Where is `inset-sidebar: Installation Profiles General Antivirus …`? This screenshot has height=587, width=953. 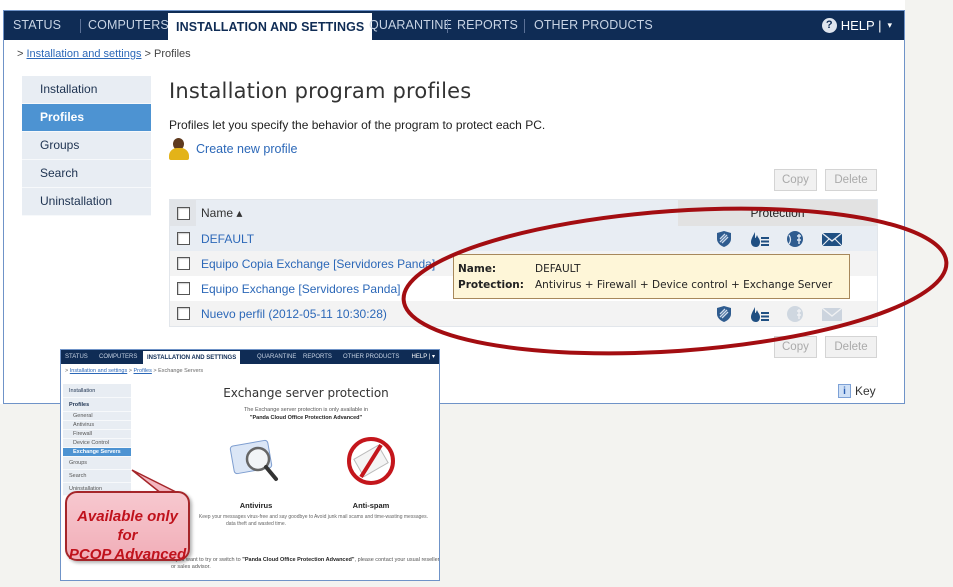 inset-sidebar: Installation Profiles General Antivirus … is located at coordinates (97, 440).